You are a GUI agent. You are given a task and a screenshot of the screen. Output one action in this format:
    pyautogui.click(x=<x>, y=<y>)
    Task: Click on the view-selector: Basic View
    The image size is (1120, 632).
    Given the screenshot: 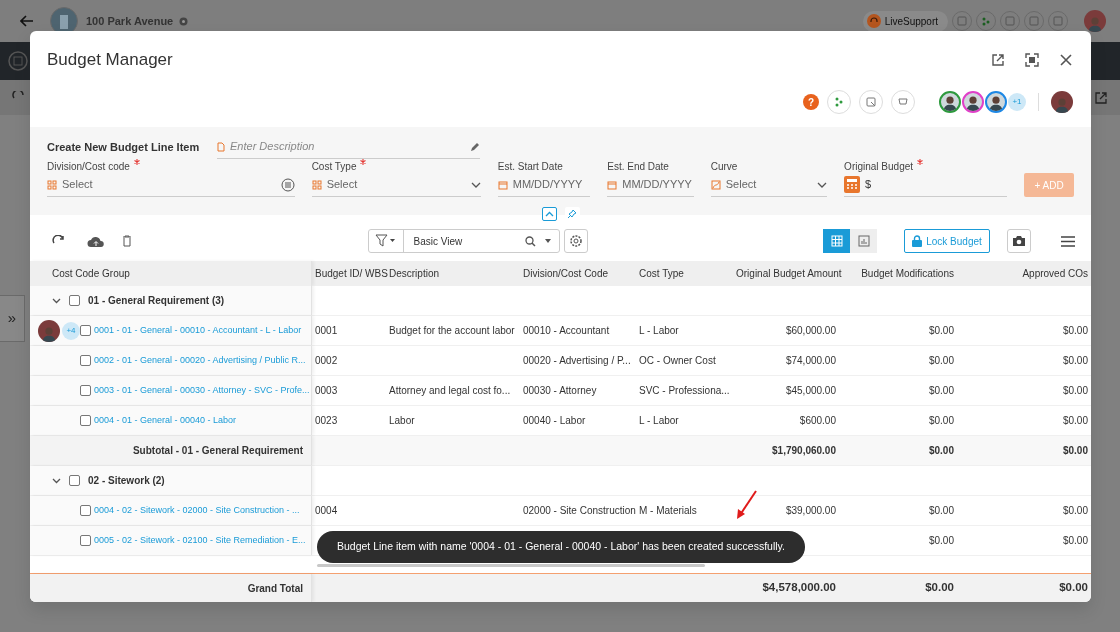 What is the action you would take?
    pyautogui.click(x=463, y=241)
    